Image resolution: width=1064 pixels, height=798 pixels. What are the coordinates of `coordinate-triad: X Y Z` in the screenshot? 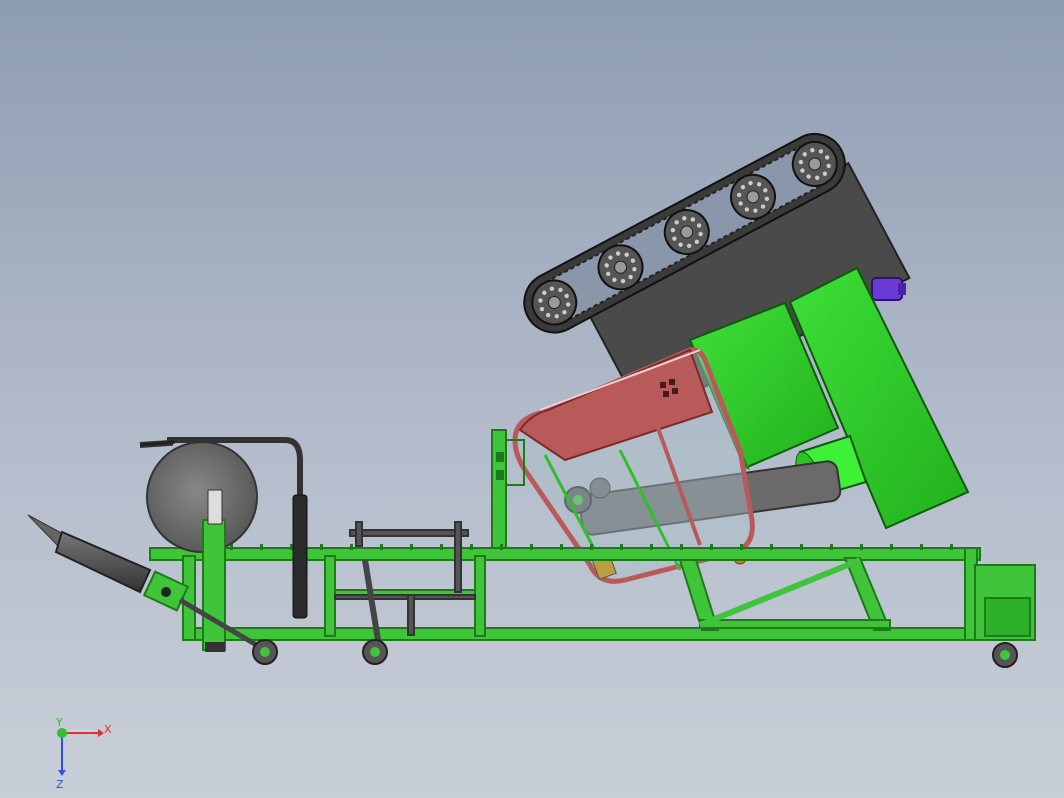 It's located at (83, 753).